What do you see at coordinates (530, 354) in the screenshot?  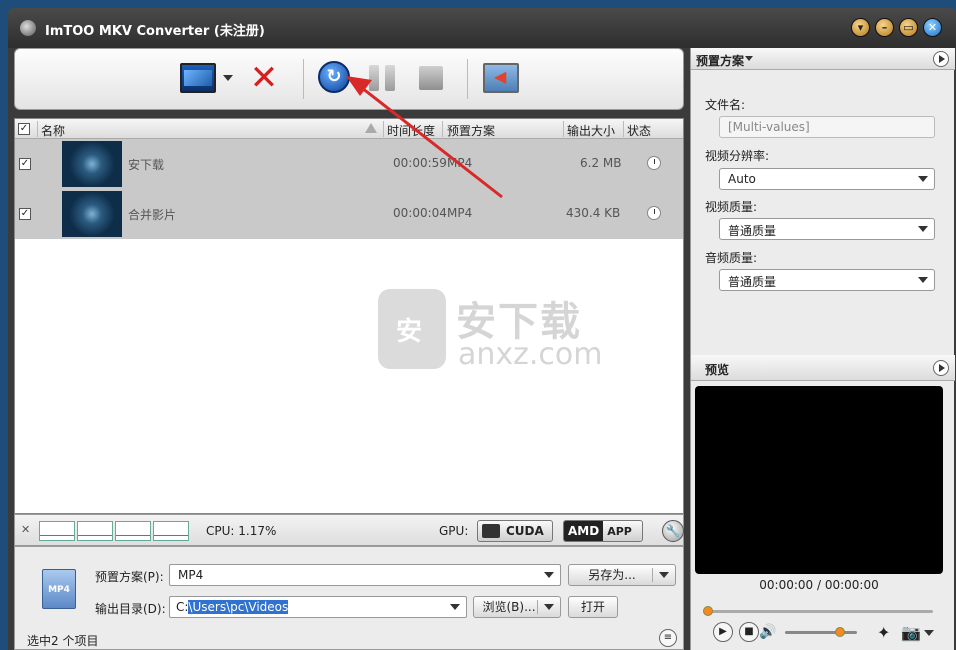 I see `watermark-url: anxz.com` at bounding box center [530, 354].